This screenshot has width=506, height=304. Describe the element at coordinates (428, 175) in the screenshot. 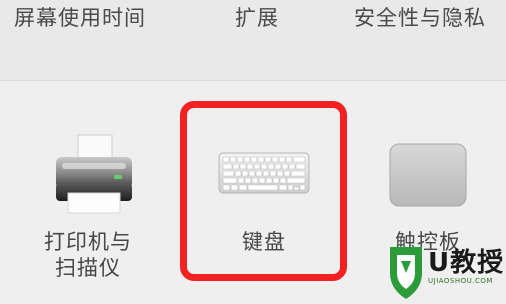

I see `trackpad-icon` at that location.